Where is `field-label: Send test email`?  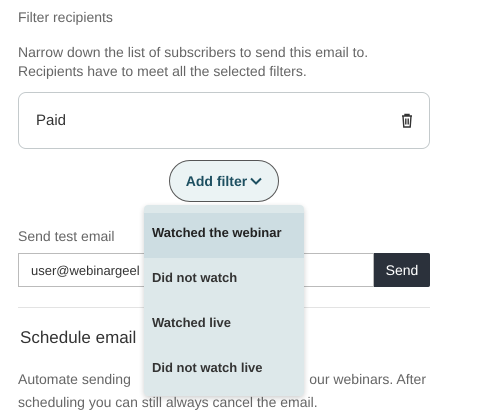 field-label: Send test email is located at coordinates (66, 236).